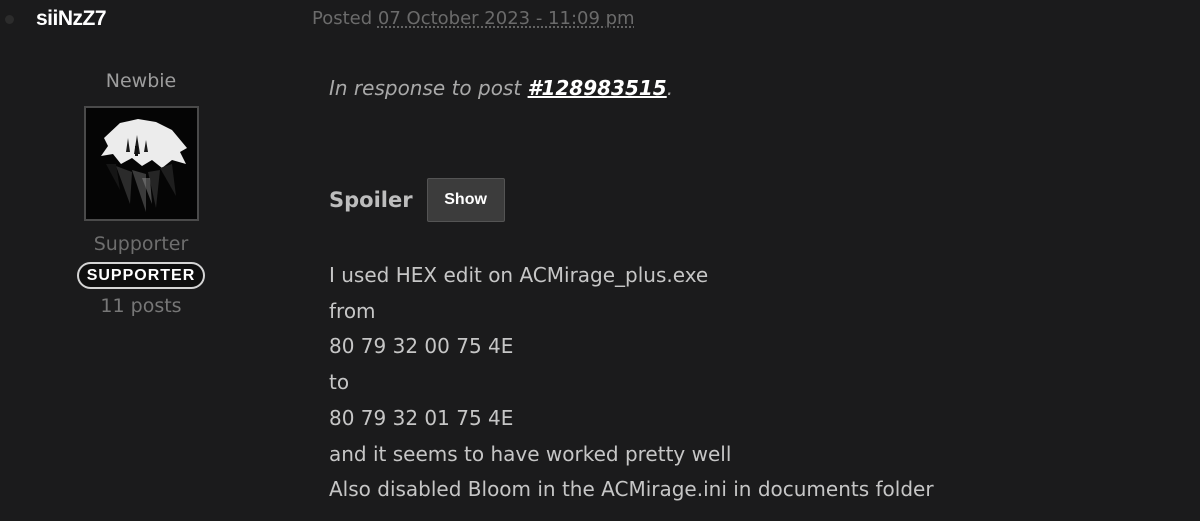  What do you see at coordinates (670, 88) in the screenshot?
I see `quote-suffix: .` at bounding box center [670, 88].